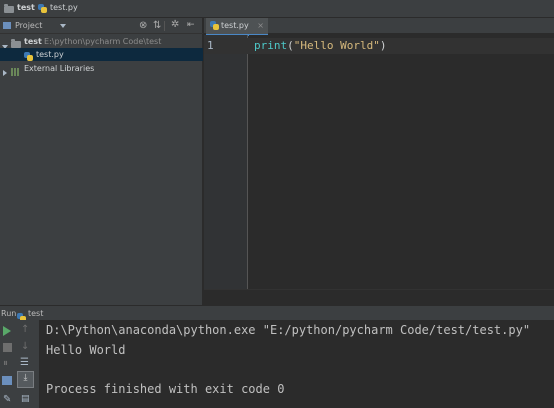 This screenshot has height=408, width=554. Describe the element at coordinates (64, 7) in the screenshot. I see `nav-file-name: test.py` at that location.